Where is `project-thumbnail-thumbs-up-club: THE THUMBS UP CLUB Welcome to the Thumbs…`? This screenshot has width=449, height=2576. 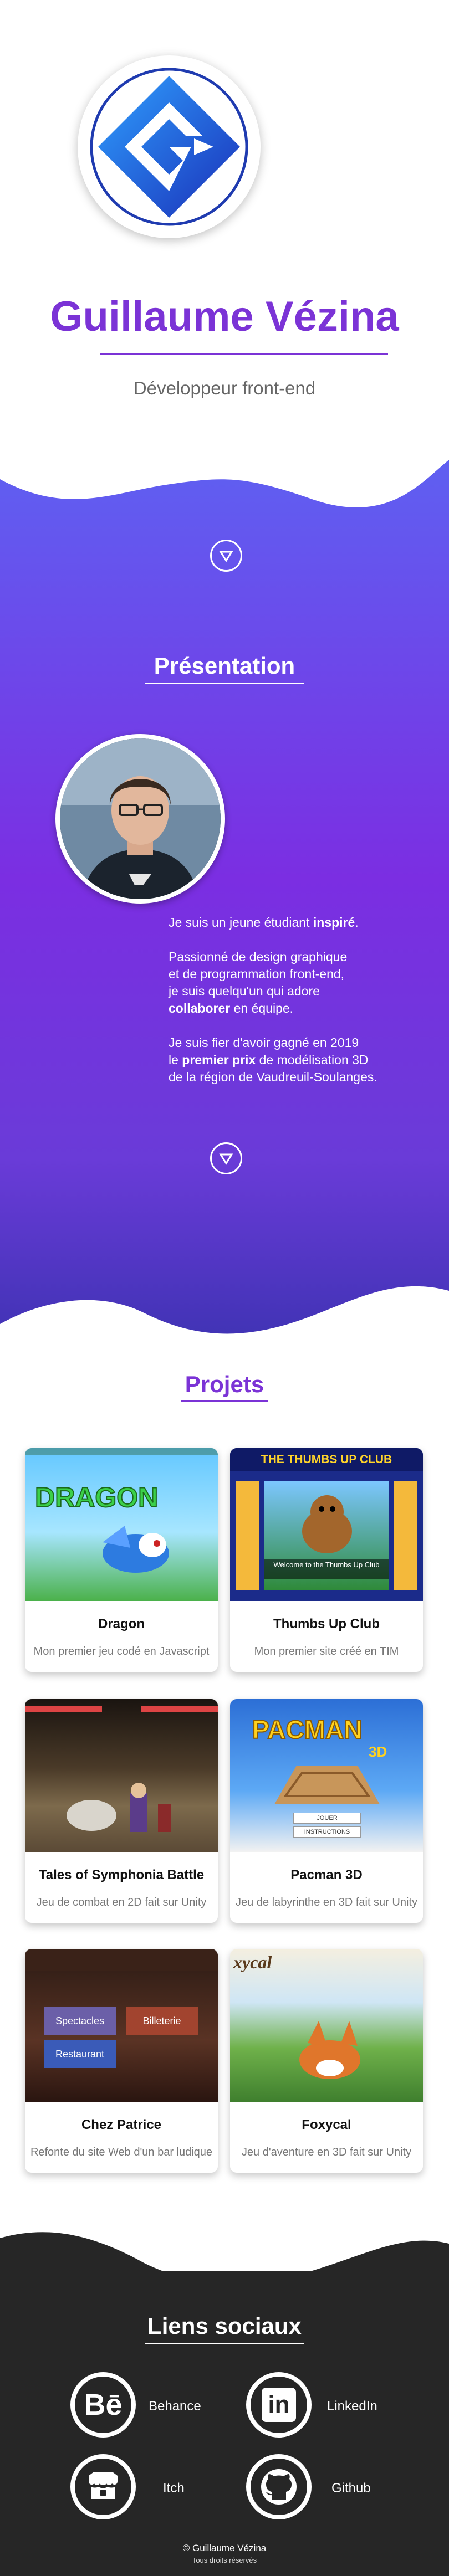 project-thumbnail-thumbs-up-club: THE THUMBS UP CLUB Welcome to the Thumbs… is located at coordinates (326, 1524).